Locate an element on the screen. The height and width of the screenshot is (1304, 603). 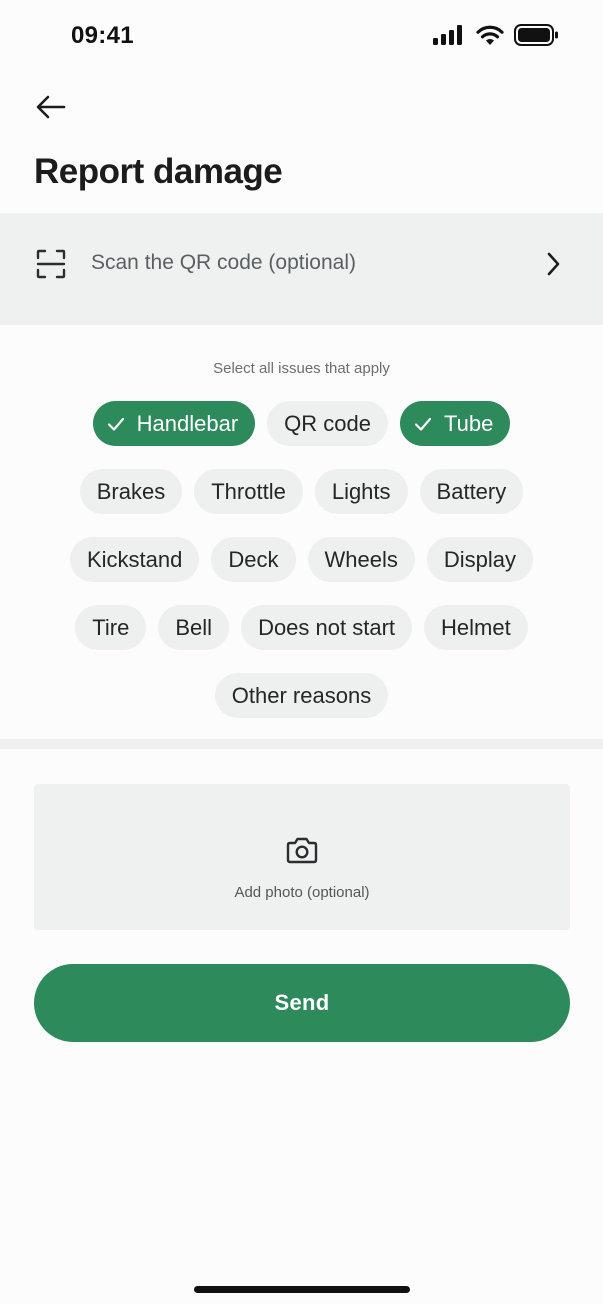
status-bar: 09:41 is located at coordinates (301, 36).